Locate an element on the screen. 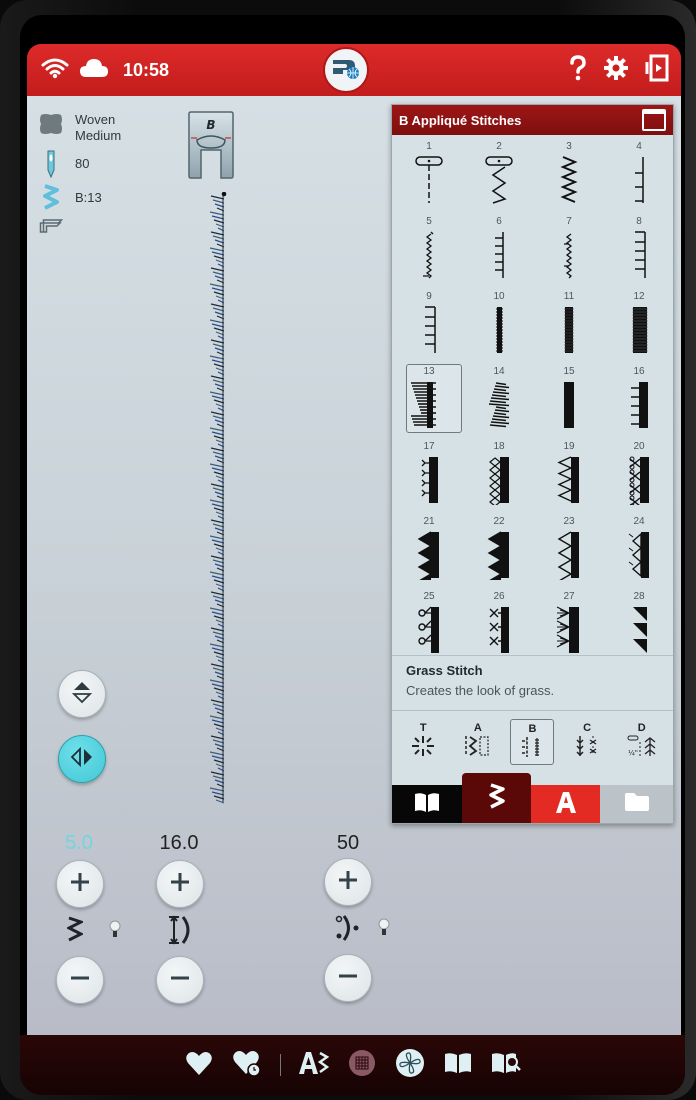 The width and height of the screenshot is (696, 1100). needle-icon is located at coordinates (51, 164).